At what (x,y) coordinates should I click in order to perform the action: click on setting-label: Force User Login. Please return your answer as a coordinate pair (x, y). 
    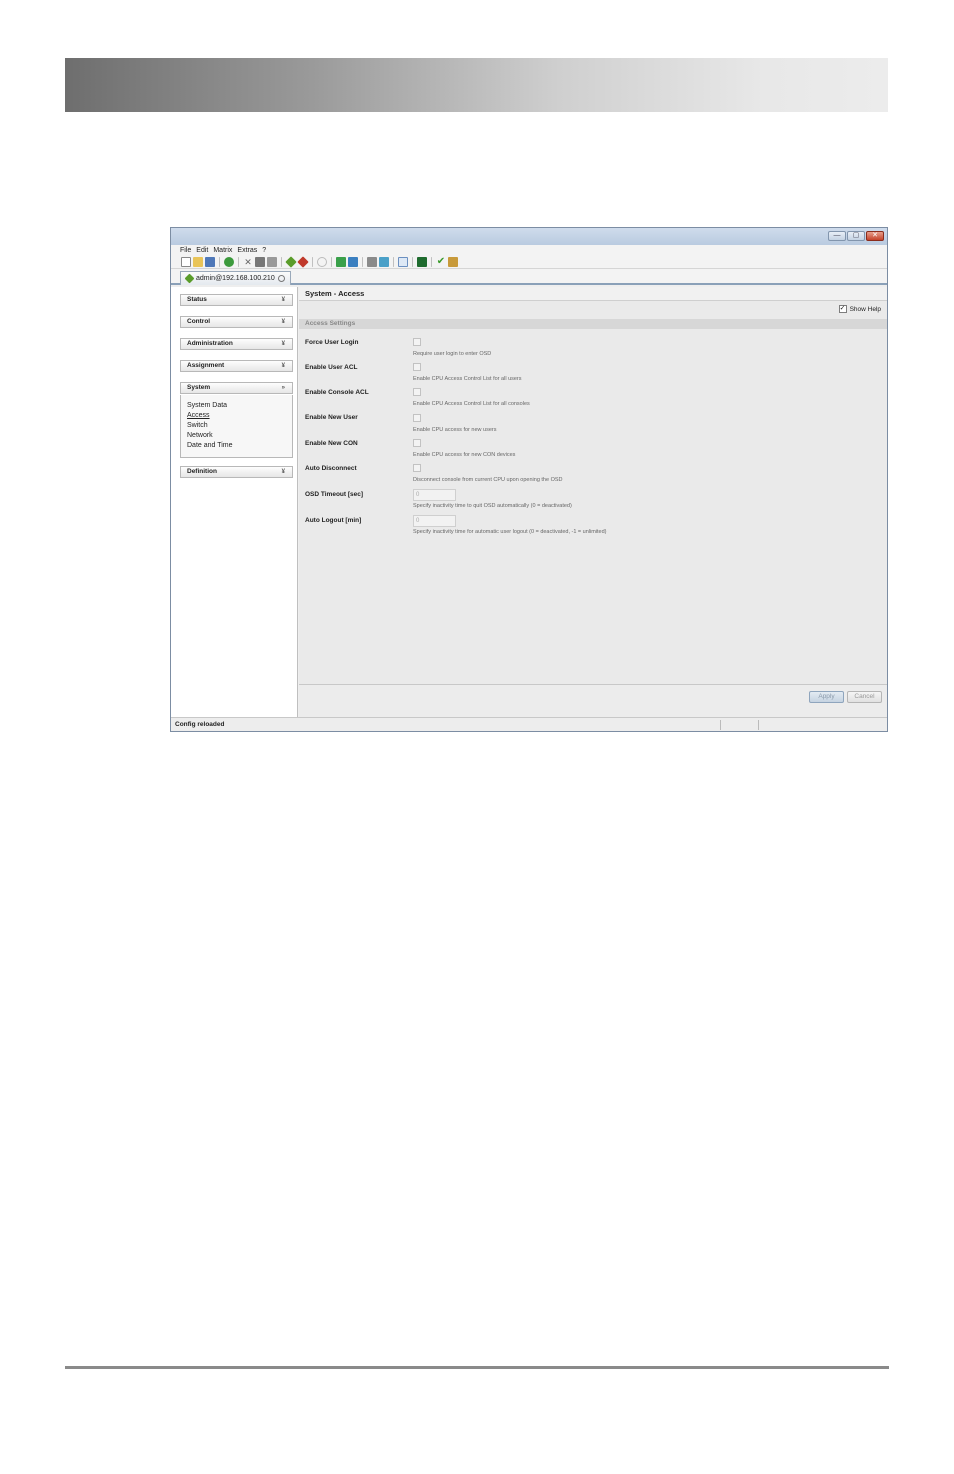
    Looking at the image, I should click on (332, 342).